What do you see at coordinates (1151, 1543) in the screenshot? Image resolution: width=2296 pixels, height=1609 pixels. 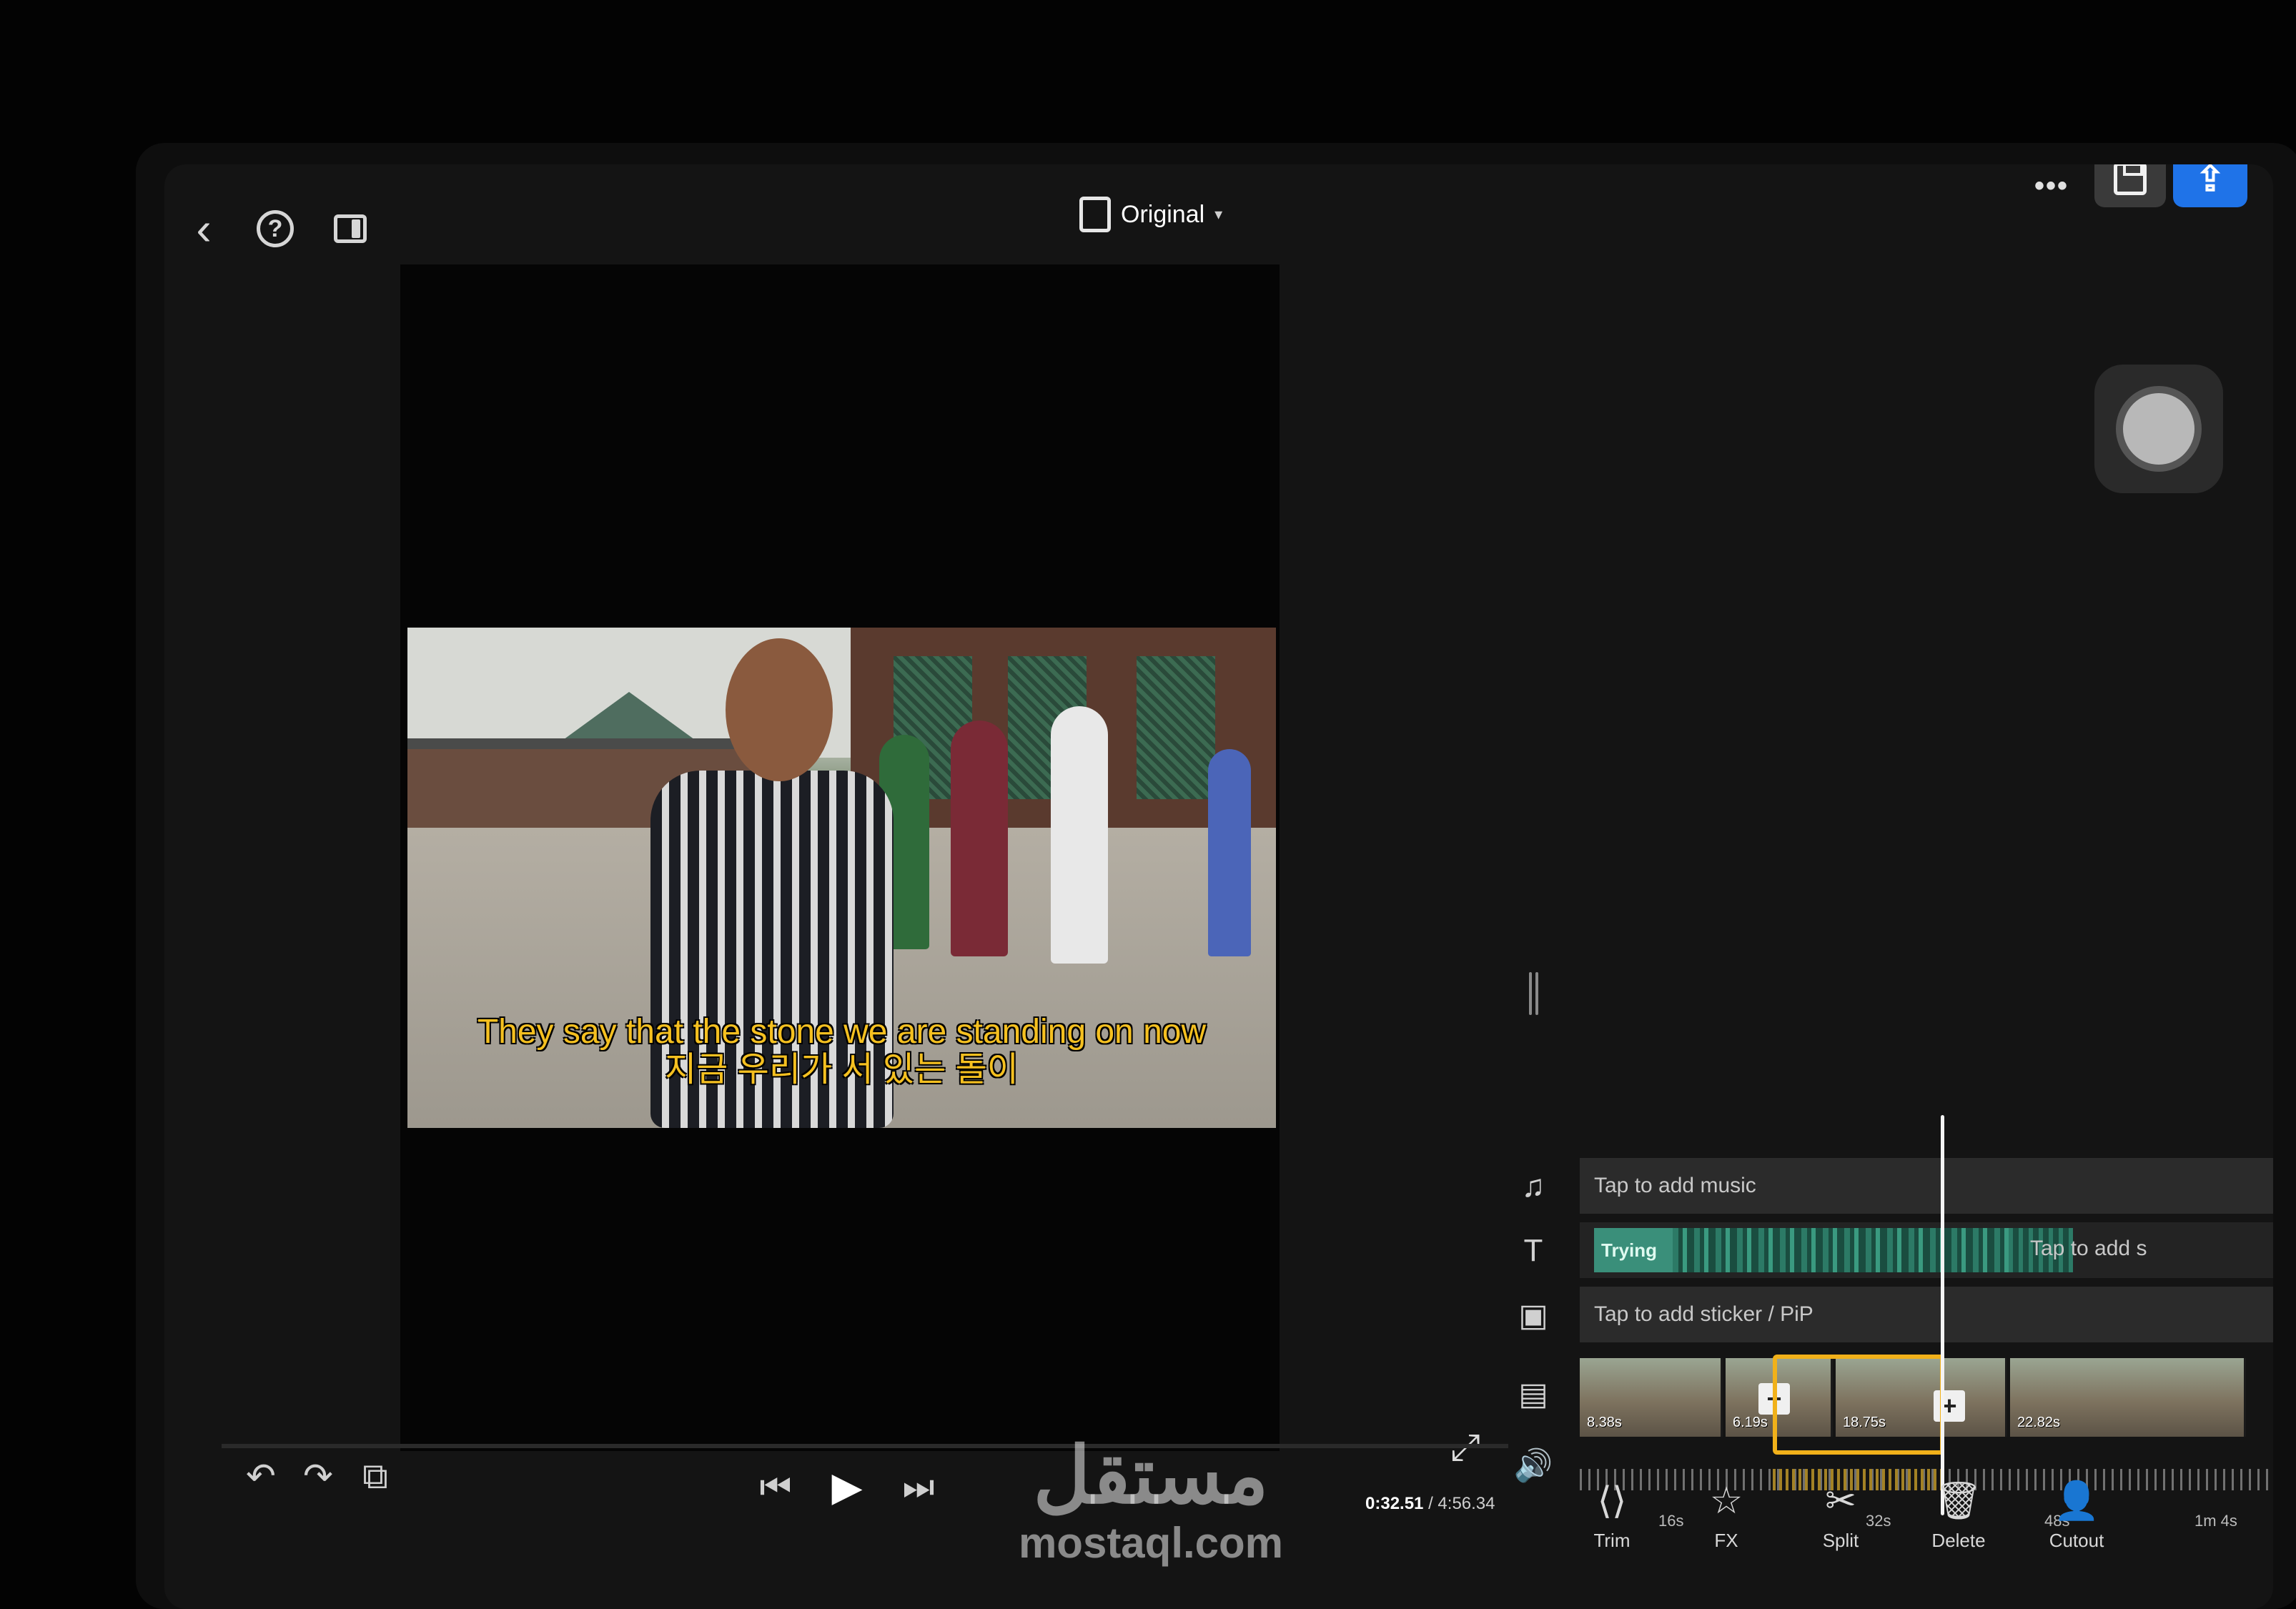 I see `watermark-latin: mostaql.com` at bounding box center [1151, 1543].